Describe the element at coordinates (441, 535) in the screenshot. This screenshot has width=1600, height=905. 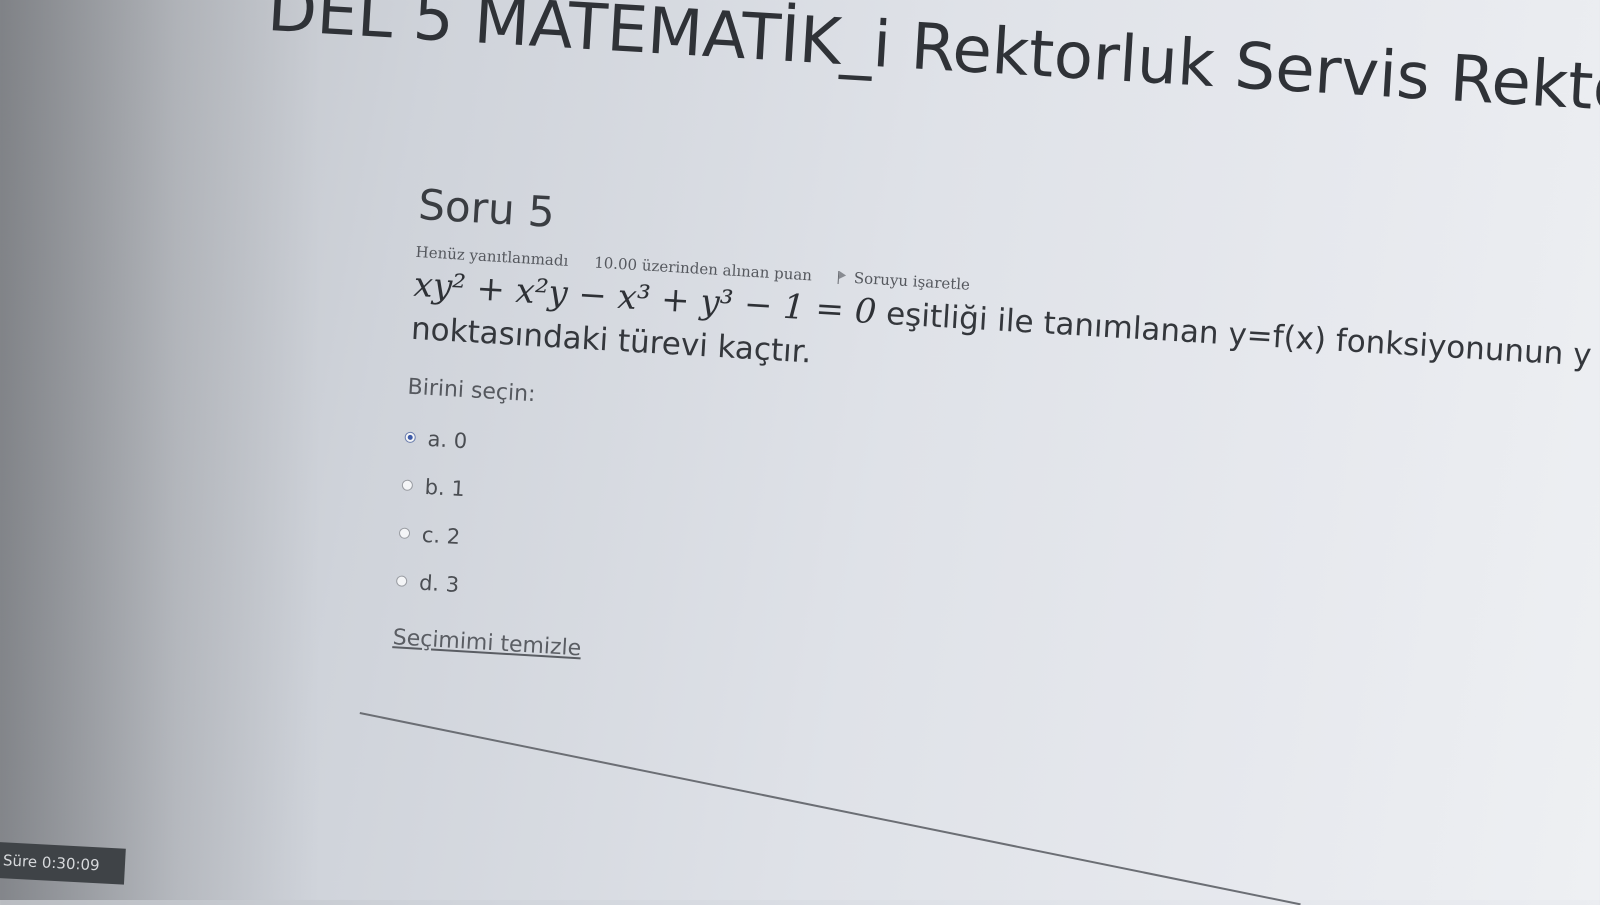
I see `answer-label: c. 2` at that location.